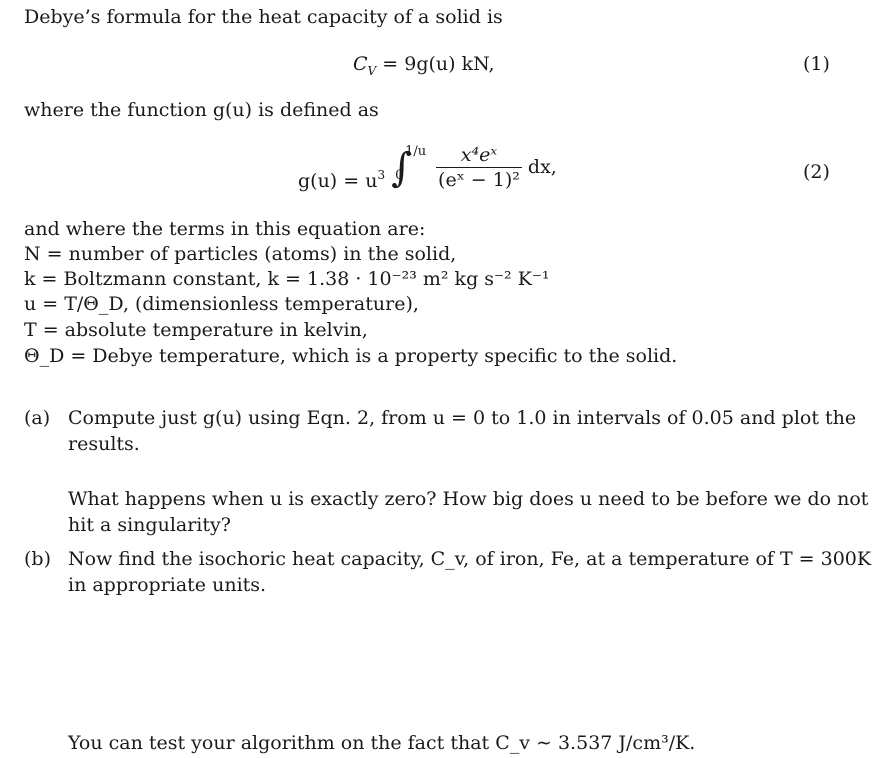 This screenshot has width=881, height=758. Describe the element at coordinates (196, 330) in the screenshot. I see `term-t: T = absolute temperature in kelvin,` at that location.